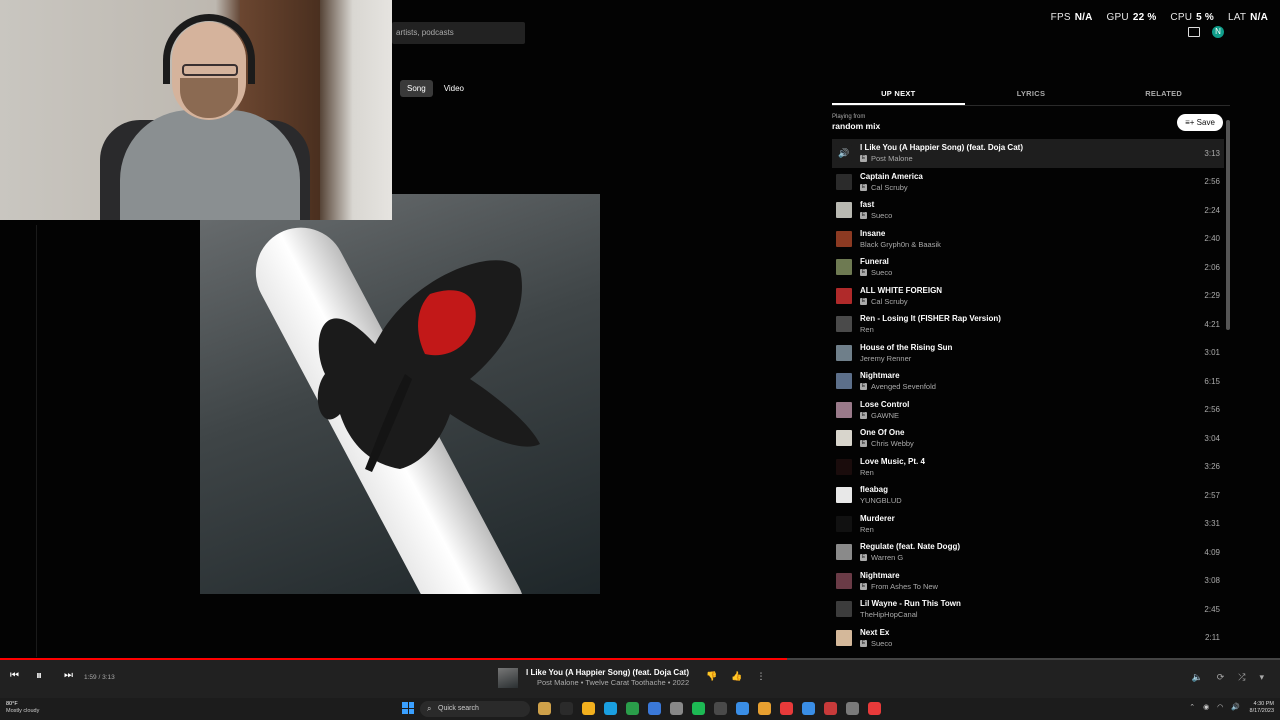 The height and width of the screenshot is (720, 1280). What do you see at coordinates (454, 88) in the screenshot?
I see `toggle-video: Video` at bounding box center [454, 88].